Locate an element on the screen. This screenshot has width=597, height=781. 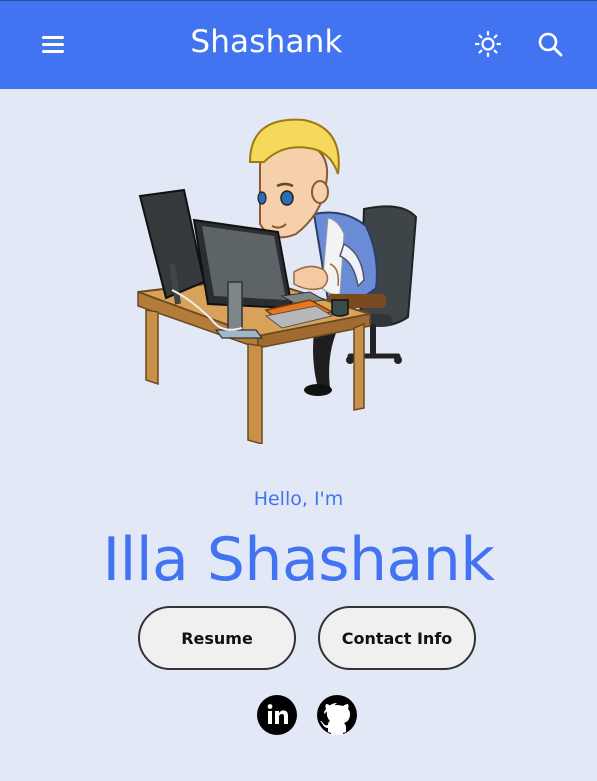
site-brand: Shashank is located at coordinates (298, 42).